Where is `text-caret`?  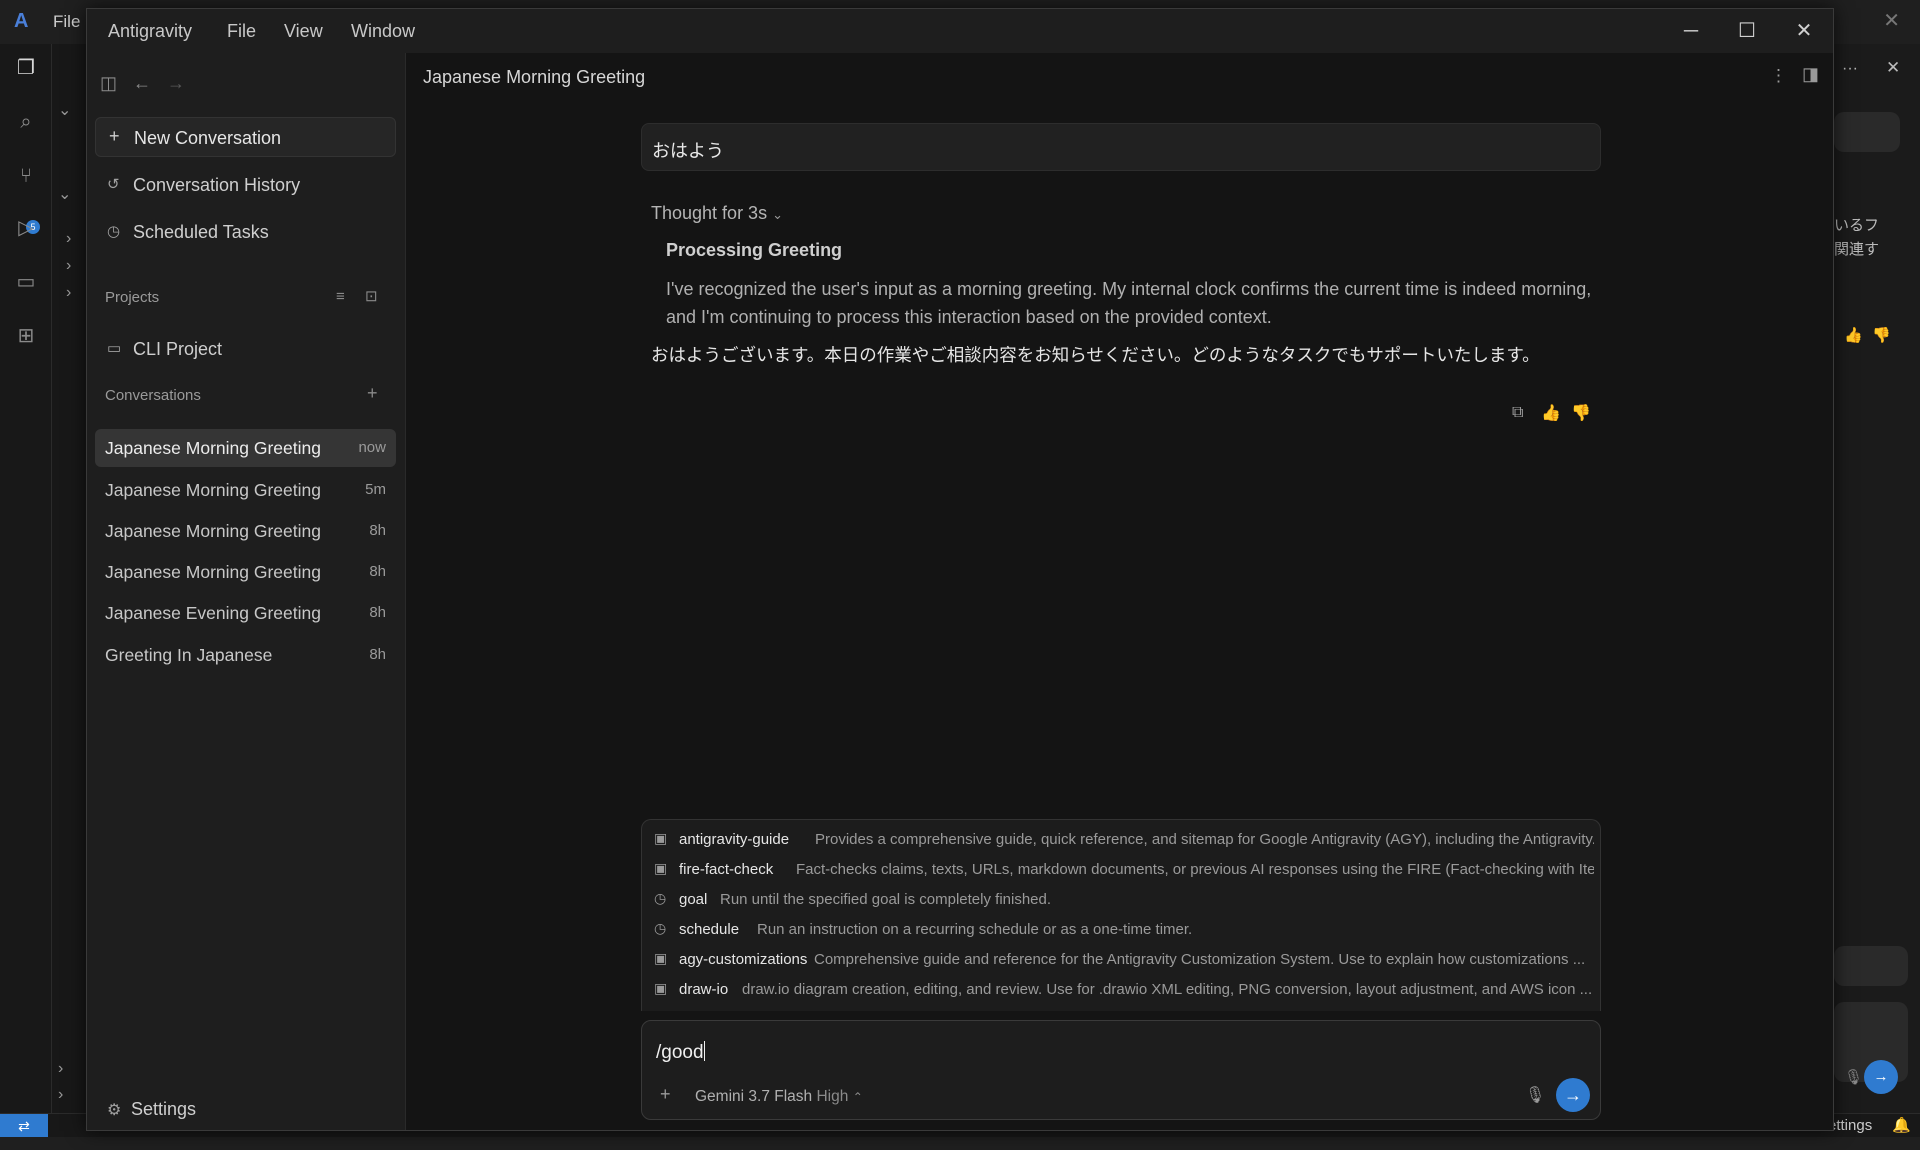
text-caret is located at coordinates (704, 1051).